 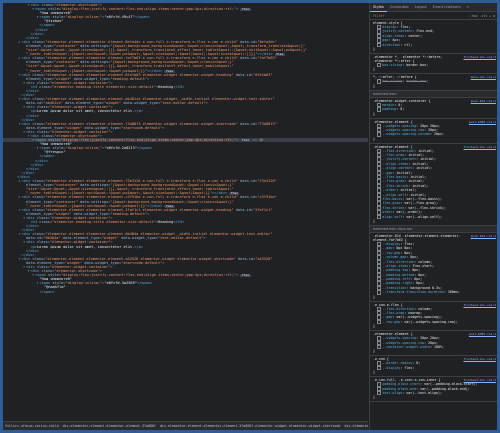 I want to click on rule-source-link: frontend.min.css:3, so click(x=479, y=57).